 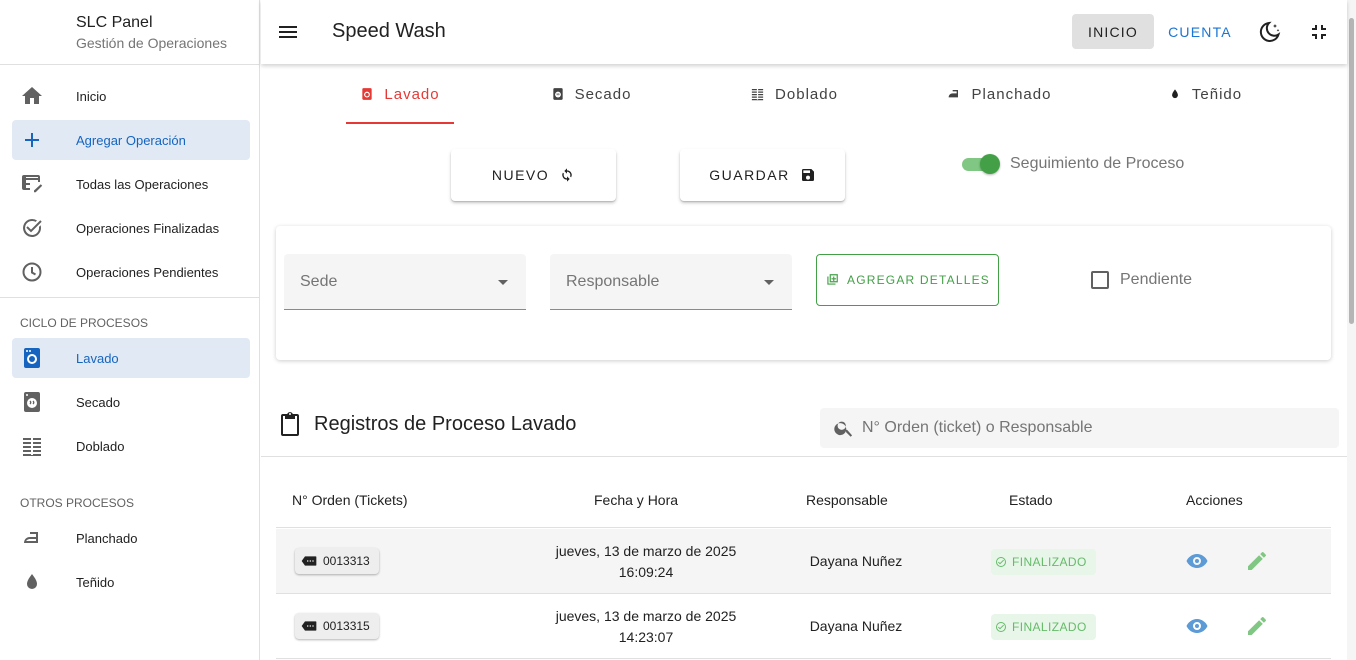 I want to click on pendiente-label: Pendiente, so click(x=1156, y=279).